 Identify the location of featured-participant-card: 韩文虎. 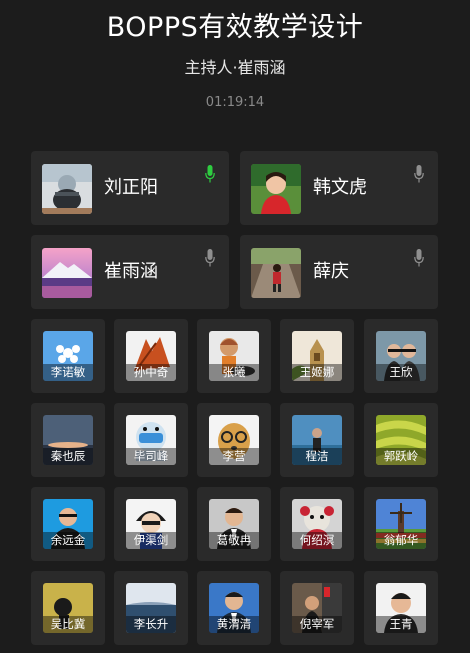
(339, 188).